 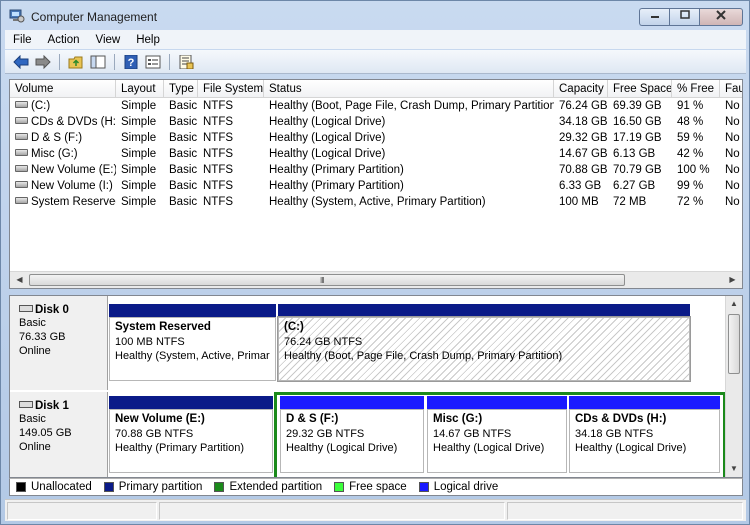 What do you see at coordinates (63, 186) in the screenshot?
I see `volume-cell: New Volume (I:)` at bounding box center [63, 186].